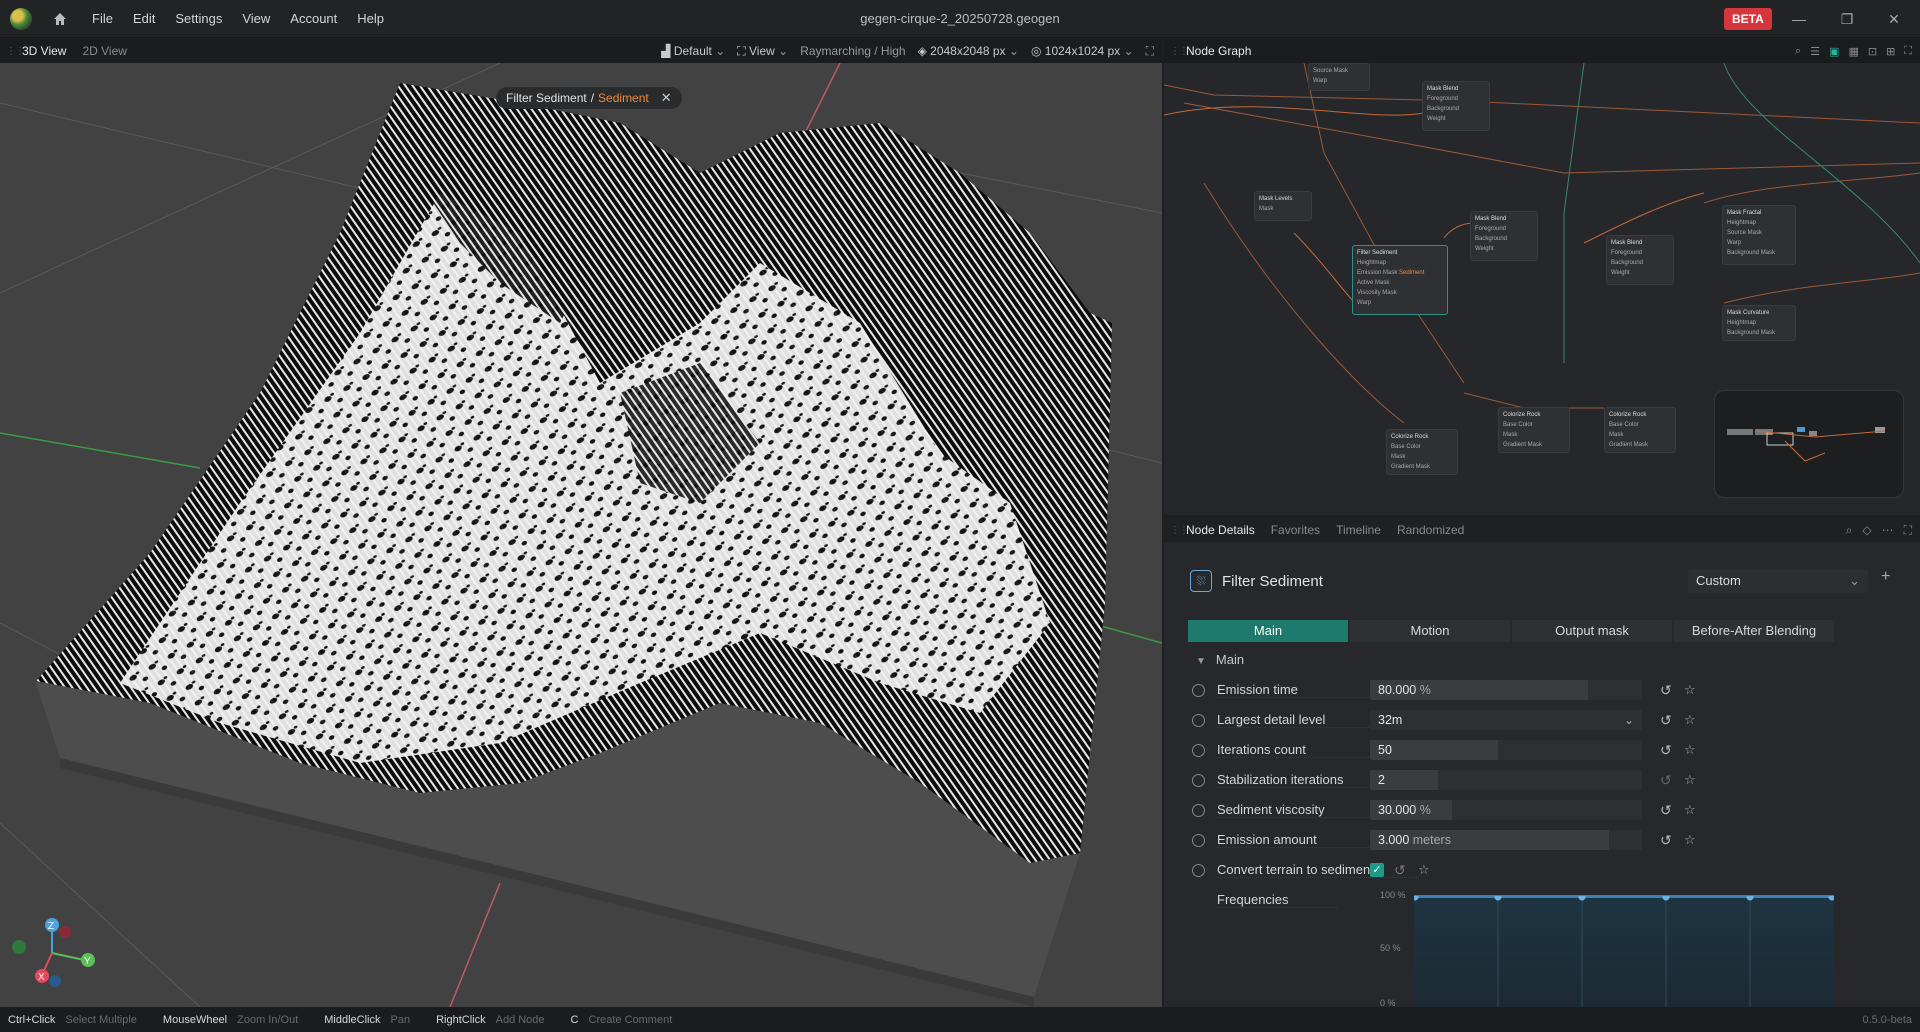  I want to click on stabilization-iterations-slider: 2, so click(1506, 780).